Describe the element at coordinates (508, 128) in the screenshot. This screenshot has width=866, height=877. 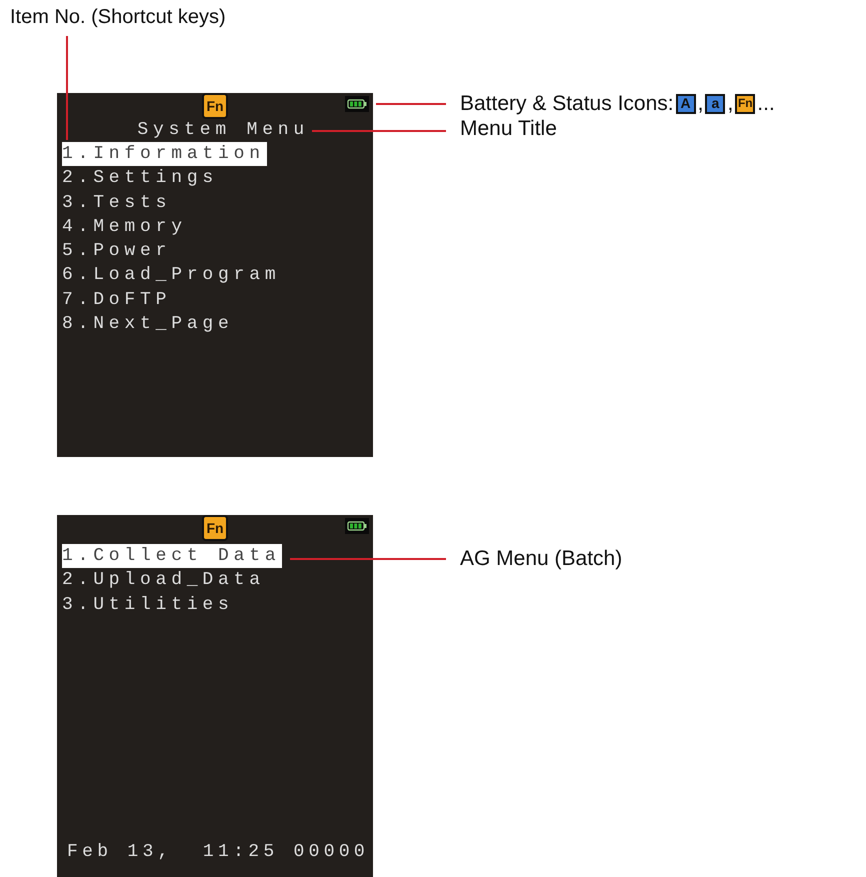
I see `callout-label: Menu Title` at that location.